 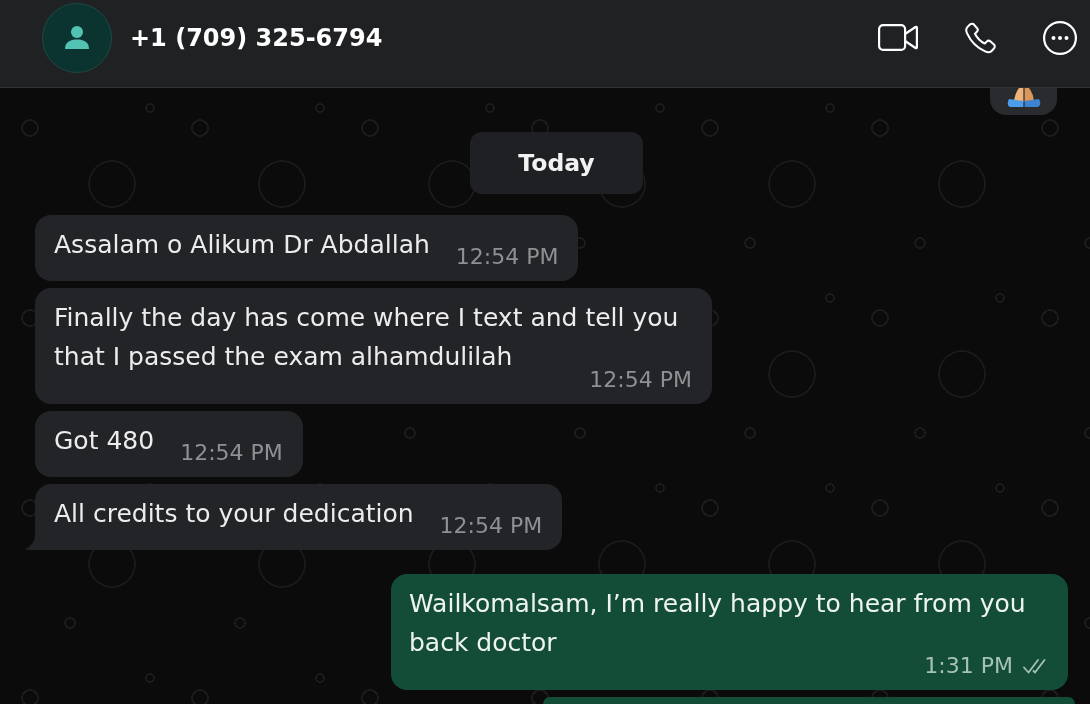 What do you see at coordinates (104, 441) in the screenshot?
I see `message-text: Got 480` at bounding box center [104, 441].